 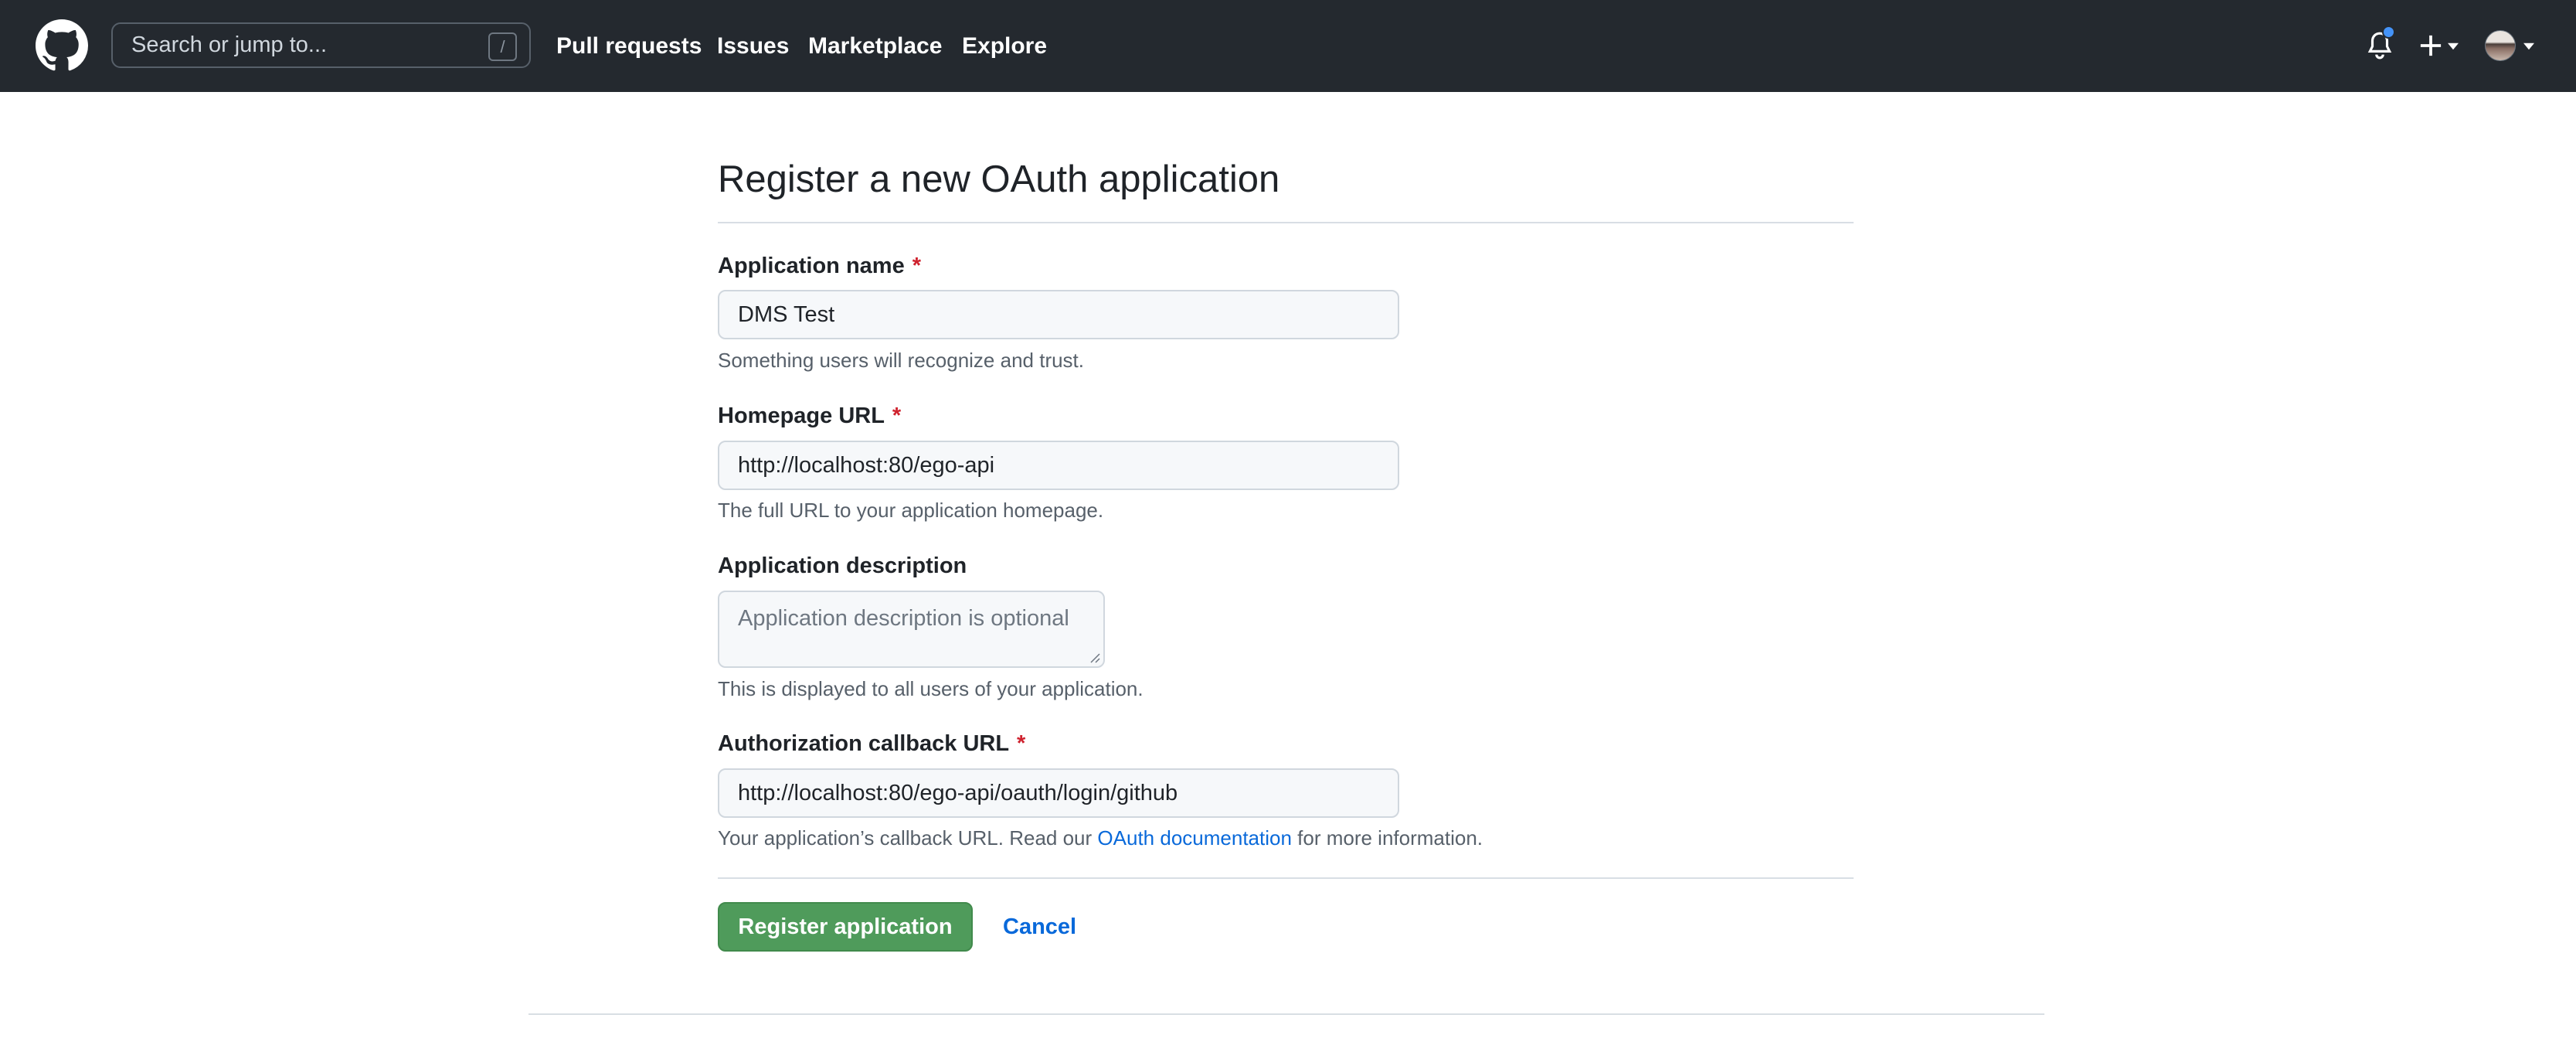 I want to click on nav-marketplace: Marketplace, so click(x=875, y=46).